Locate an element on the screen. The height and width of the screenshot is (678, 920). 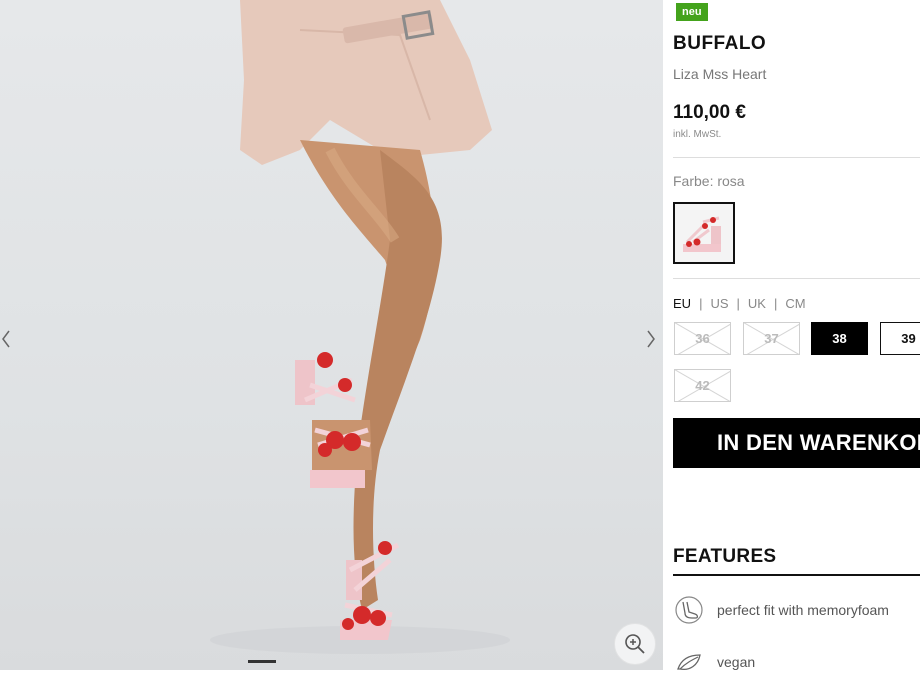
size-option-37: 37 is located at coordinates (771, 338).